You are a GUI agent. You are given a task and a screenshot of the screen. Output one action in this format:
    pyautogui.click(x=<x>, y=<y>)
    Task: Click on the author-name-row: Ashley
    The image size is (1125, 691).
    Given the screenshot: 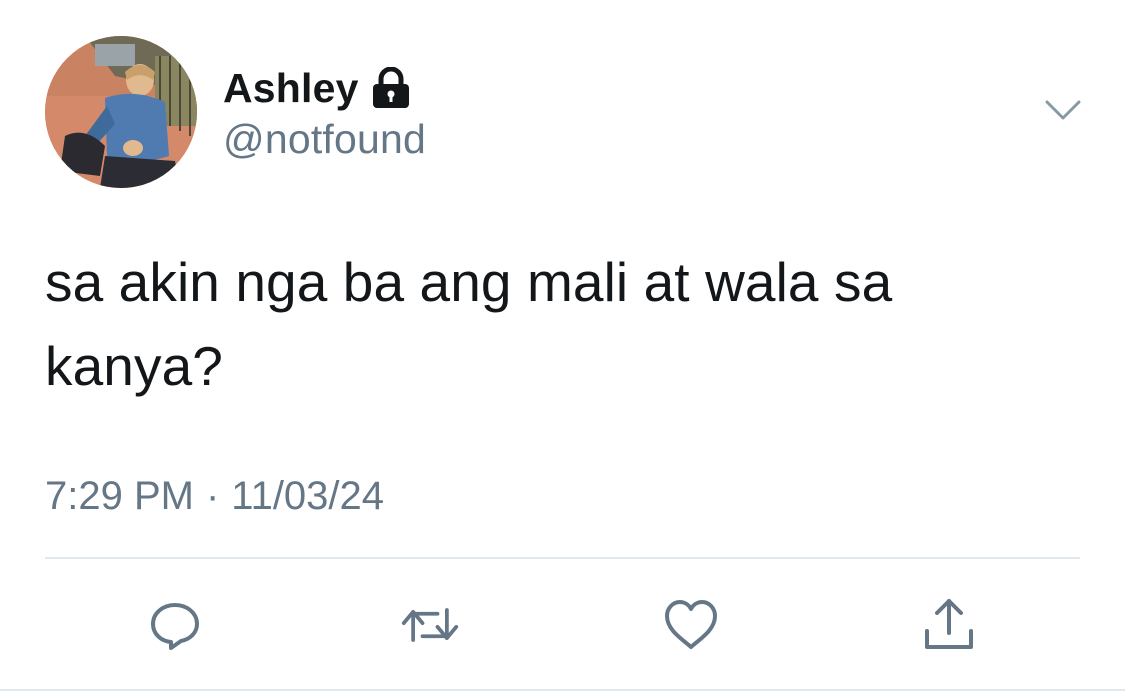 What is the action you would take?
    pyautogui.click(x=317, y=88)
    